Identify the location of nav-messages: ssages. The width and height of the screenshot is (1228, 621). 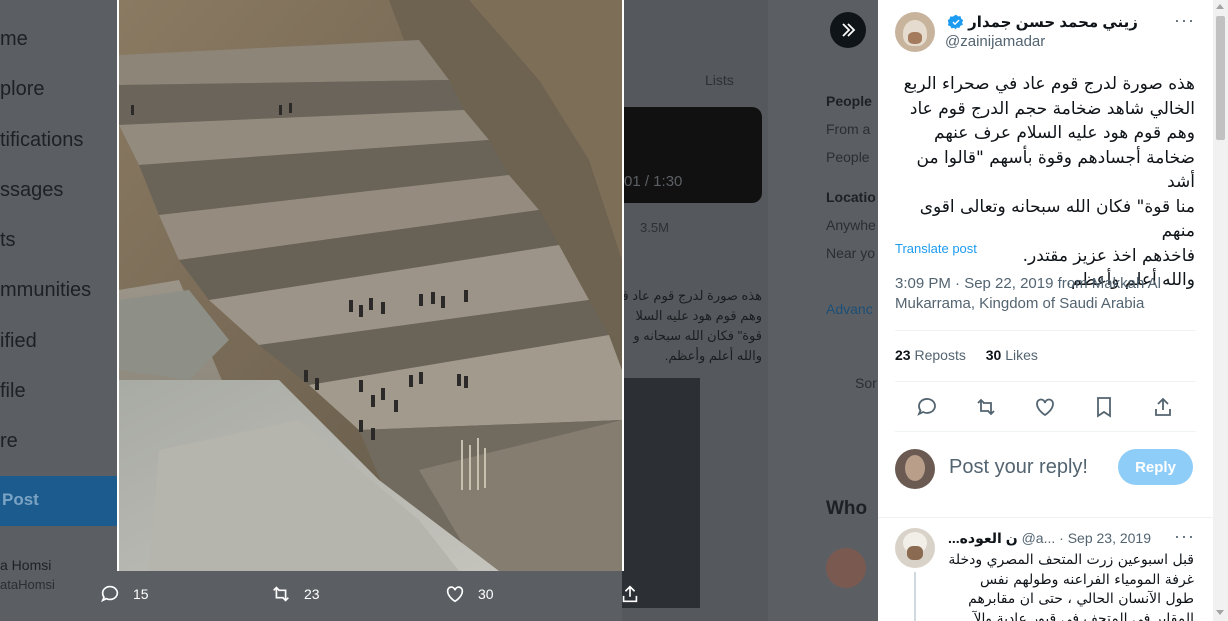
(32, 190).